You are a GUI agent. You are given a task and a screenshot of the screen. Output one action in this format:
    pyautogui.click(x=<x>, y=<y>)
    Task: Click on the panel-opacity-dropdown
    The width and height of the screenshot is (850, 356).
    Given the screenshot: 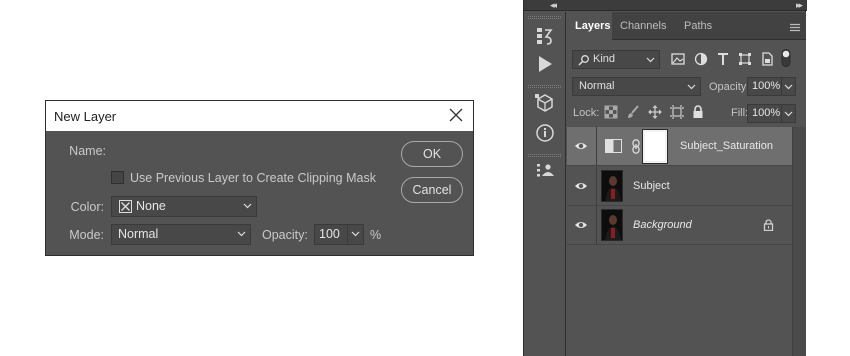 What is the action you would take?
    pyautogui.click(x=788, y=86)
    